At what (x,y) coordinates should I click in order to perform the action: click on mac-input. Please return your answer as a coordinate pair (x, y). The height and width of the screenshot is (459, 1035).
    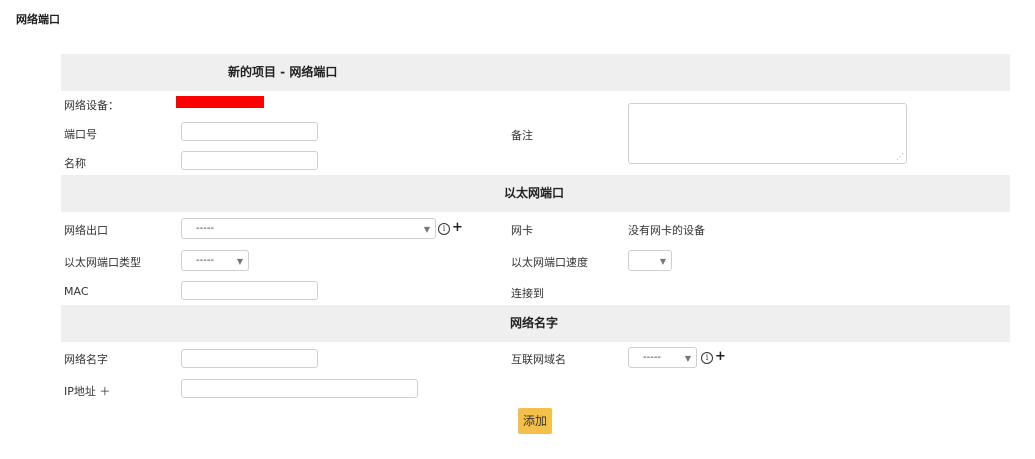
    Looking at the image, I should click on (249, 290).